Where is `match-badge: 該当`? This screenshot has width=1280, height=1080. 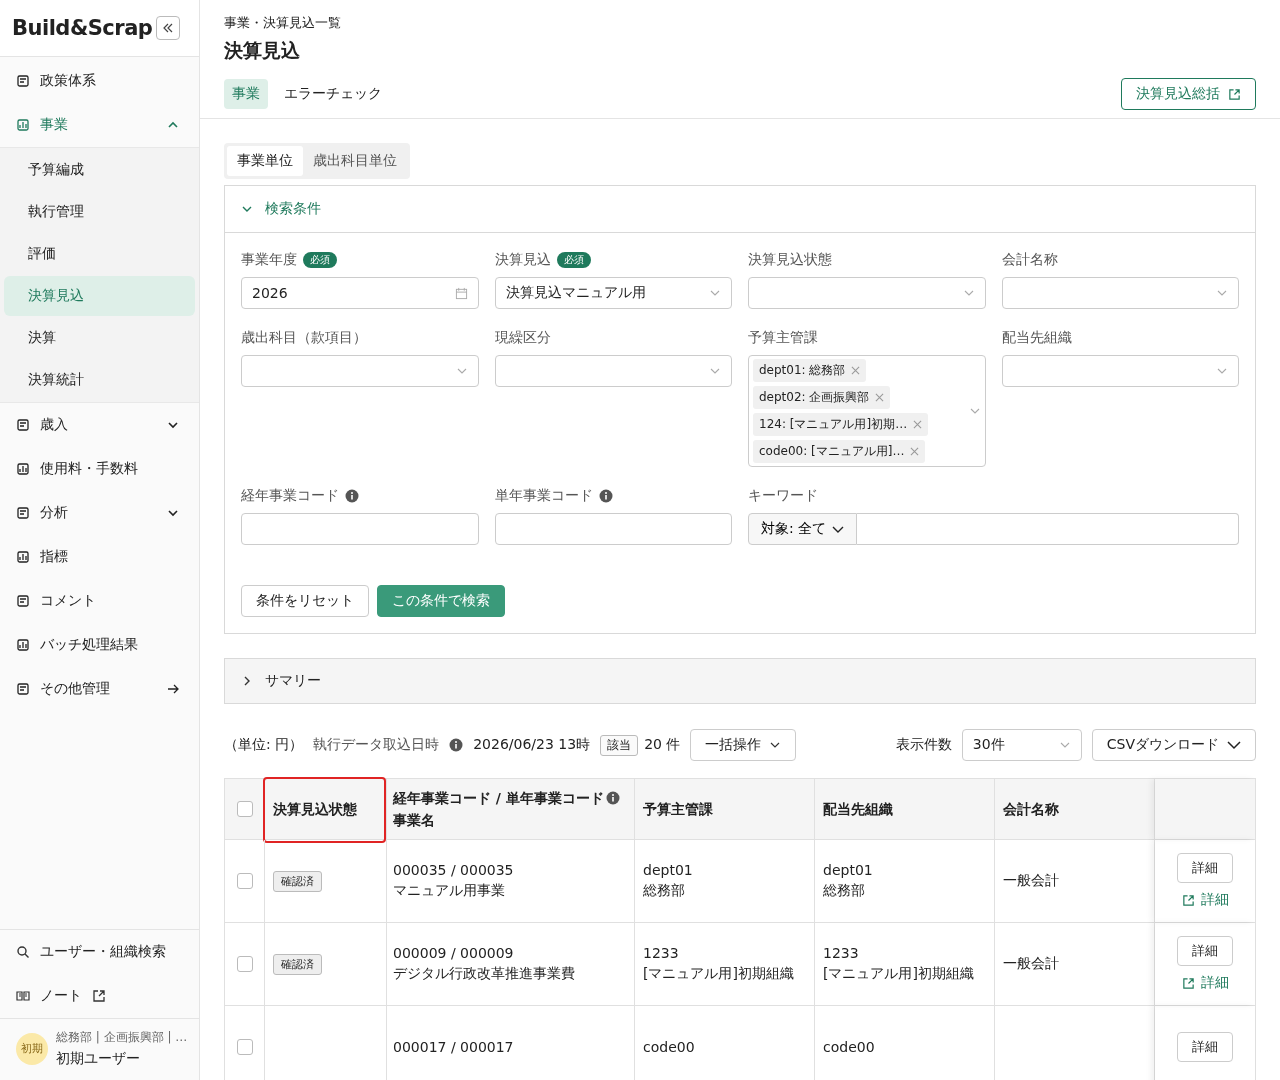
match-badge: 該当 is located at coordinates (619, 745).